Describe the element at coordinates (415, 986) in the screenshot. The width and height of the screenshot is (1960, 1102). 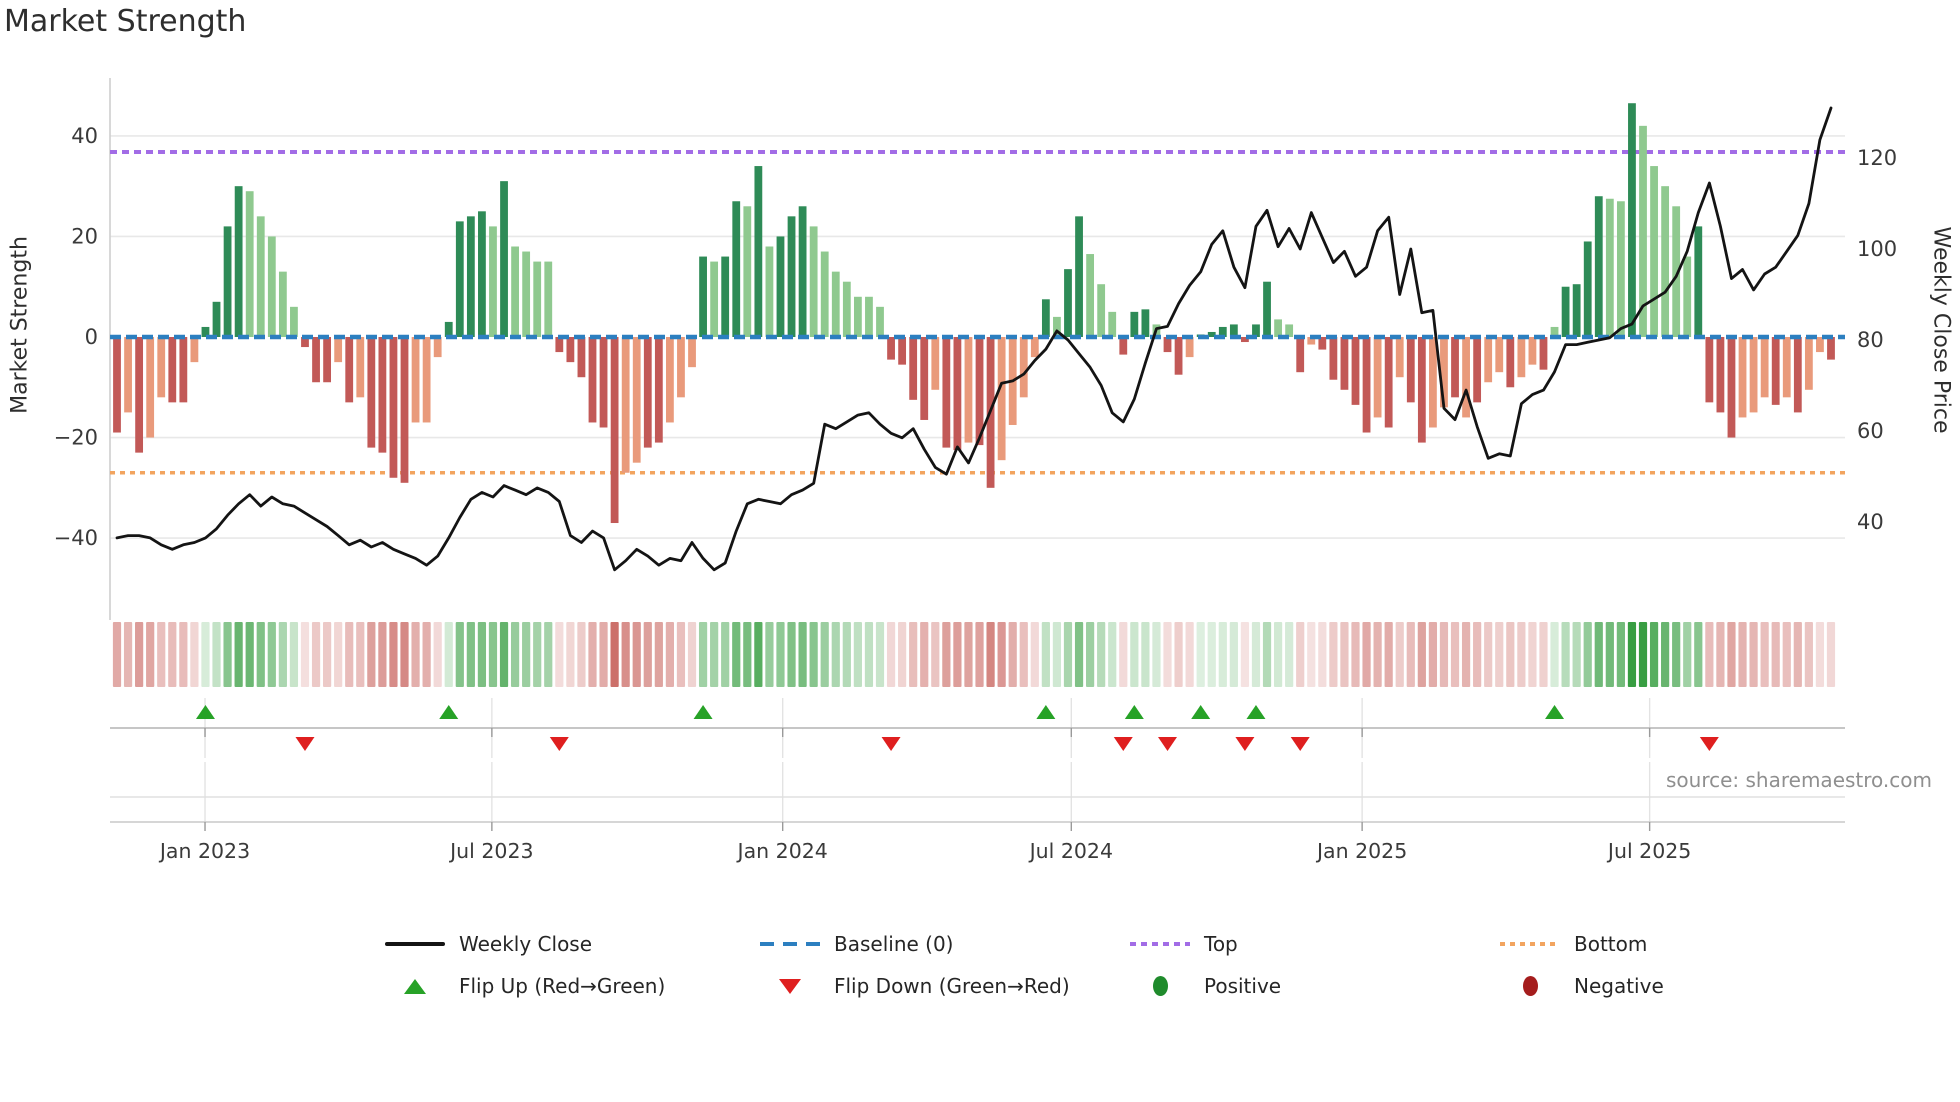
I see `flip-up-triangle-icon` at that location.